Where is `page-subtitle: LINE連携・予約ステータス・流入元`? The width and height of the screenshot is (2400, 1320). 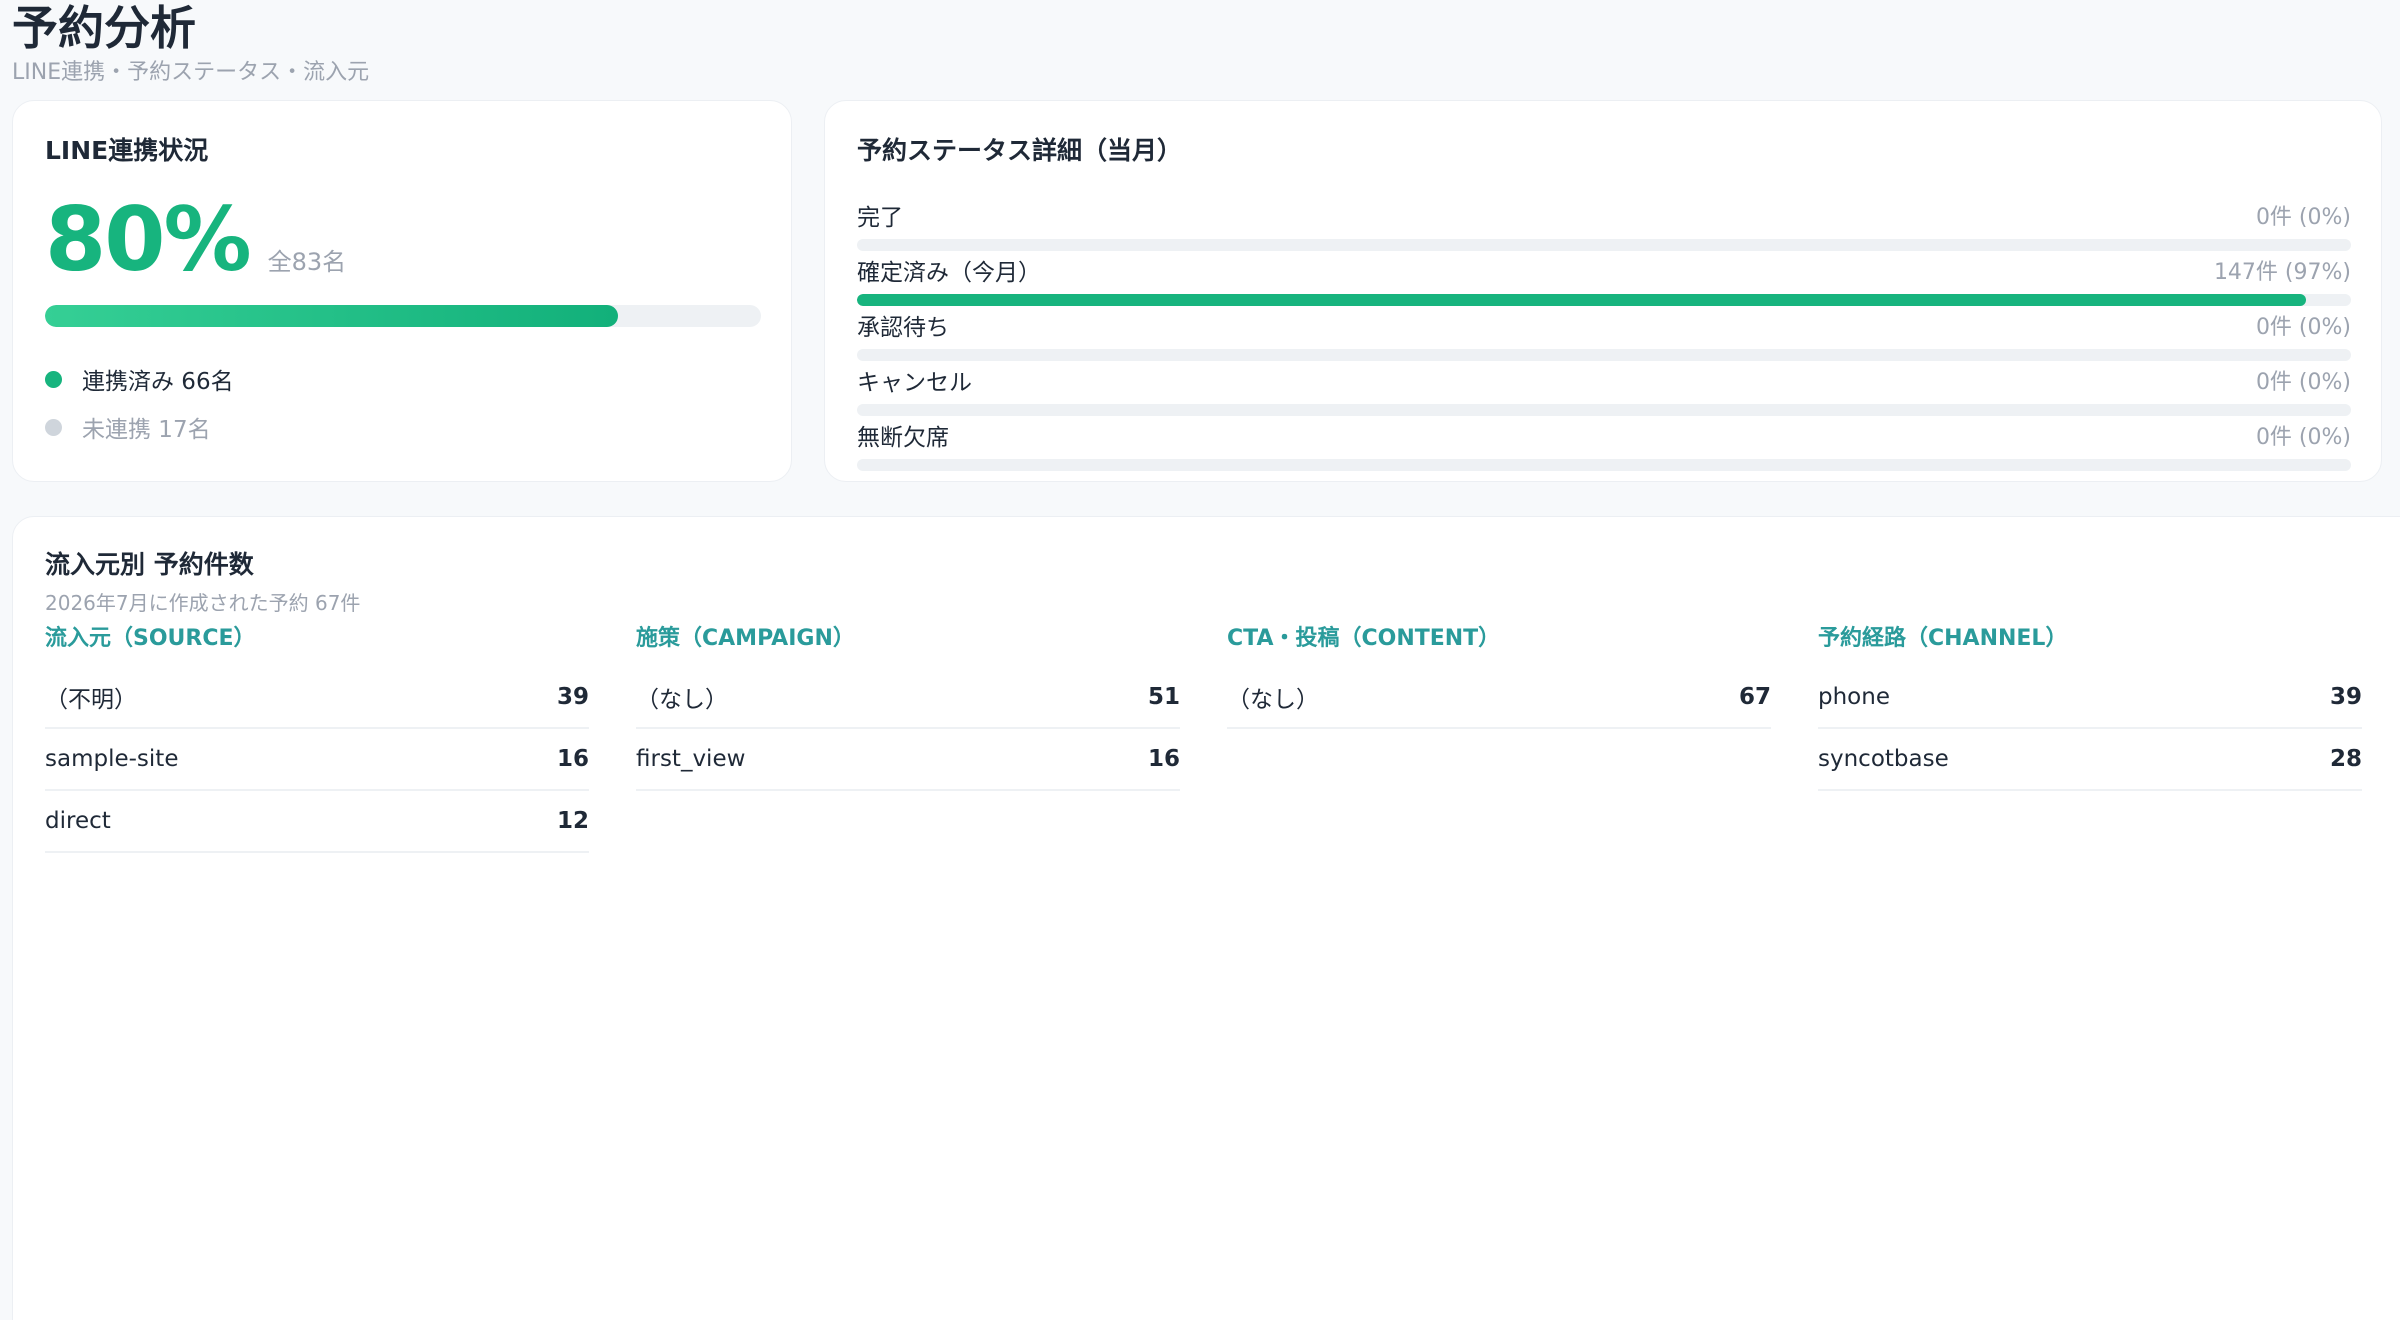 page-subtitle: LINE連携・予約ステータス・流入元 is located at coordinates (191, 72).